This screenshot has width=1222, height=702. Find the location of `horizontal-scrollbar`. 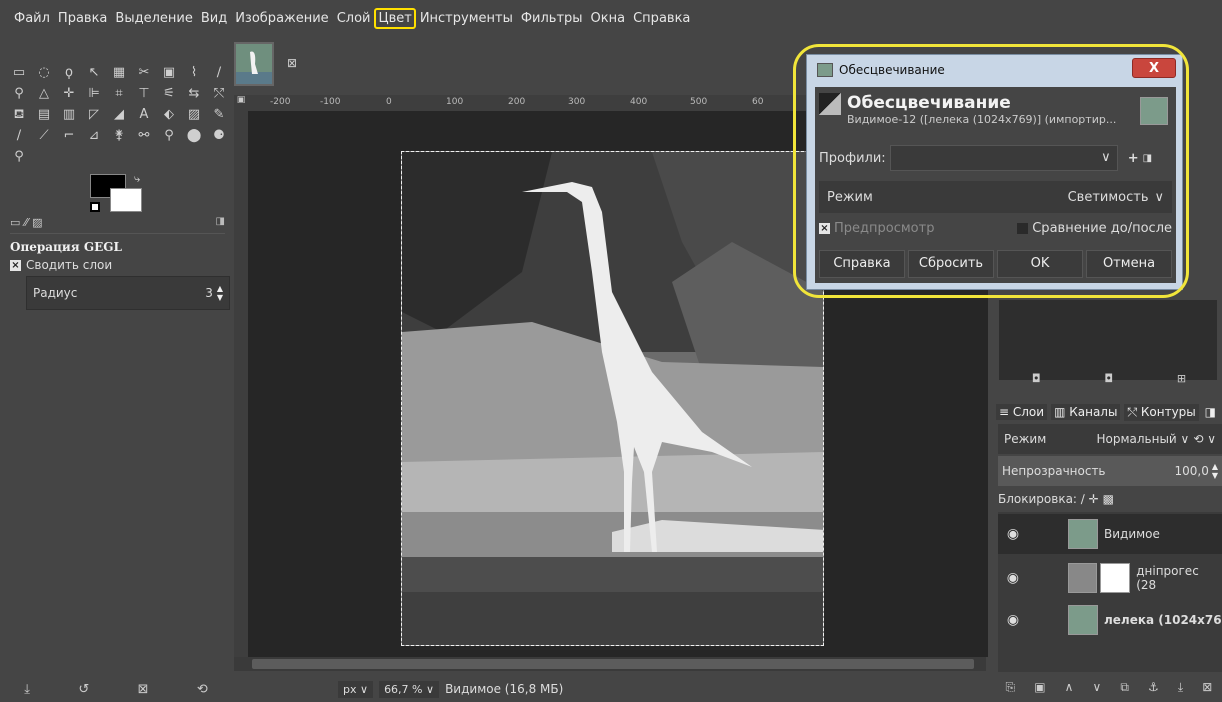

horizontal-scrollbar is located at coordinates (610, 664).